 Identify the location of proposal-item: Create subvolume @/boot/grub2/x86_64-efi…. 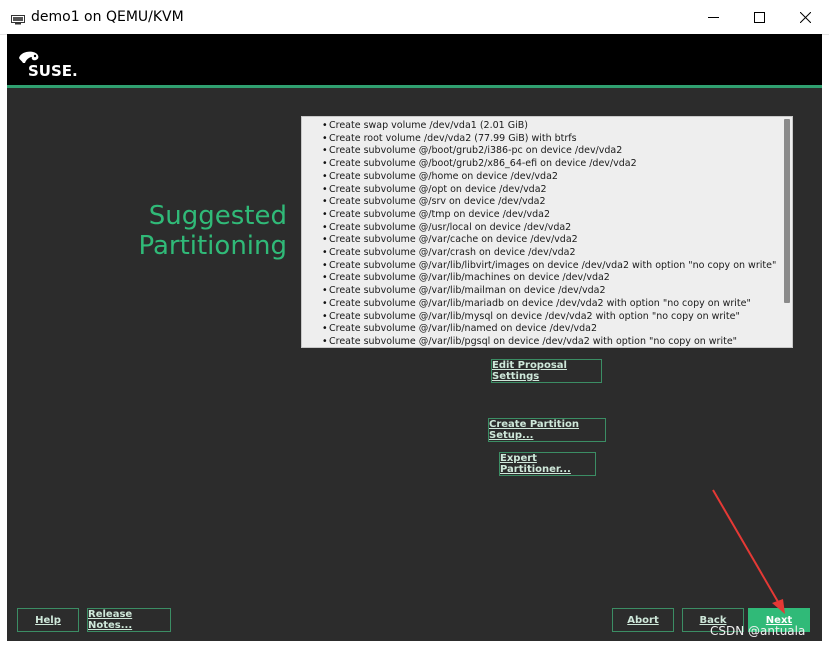
(547, 164).